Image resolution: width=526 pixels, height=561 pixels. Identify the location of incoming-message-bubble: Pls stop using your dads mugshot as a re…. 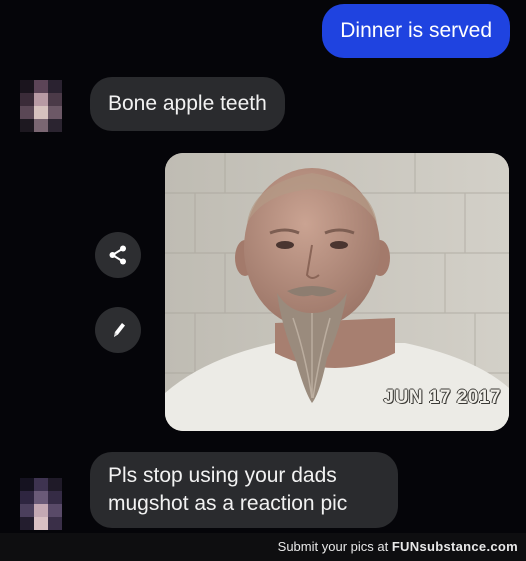
(244, 490).